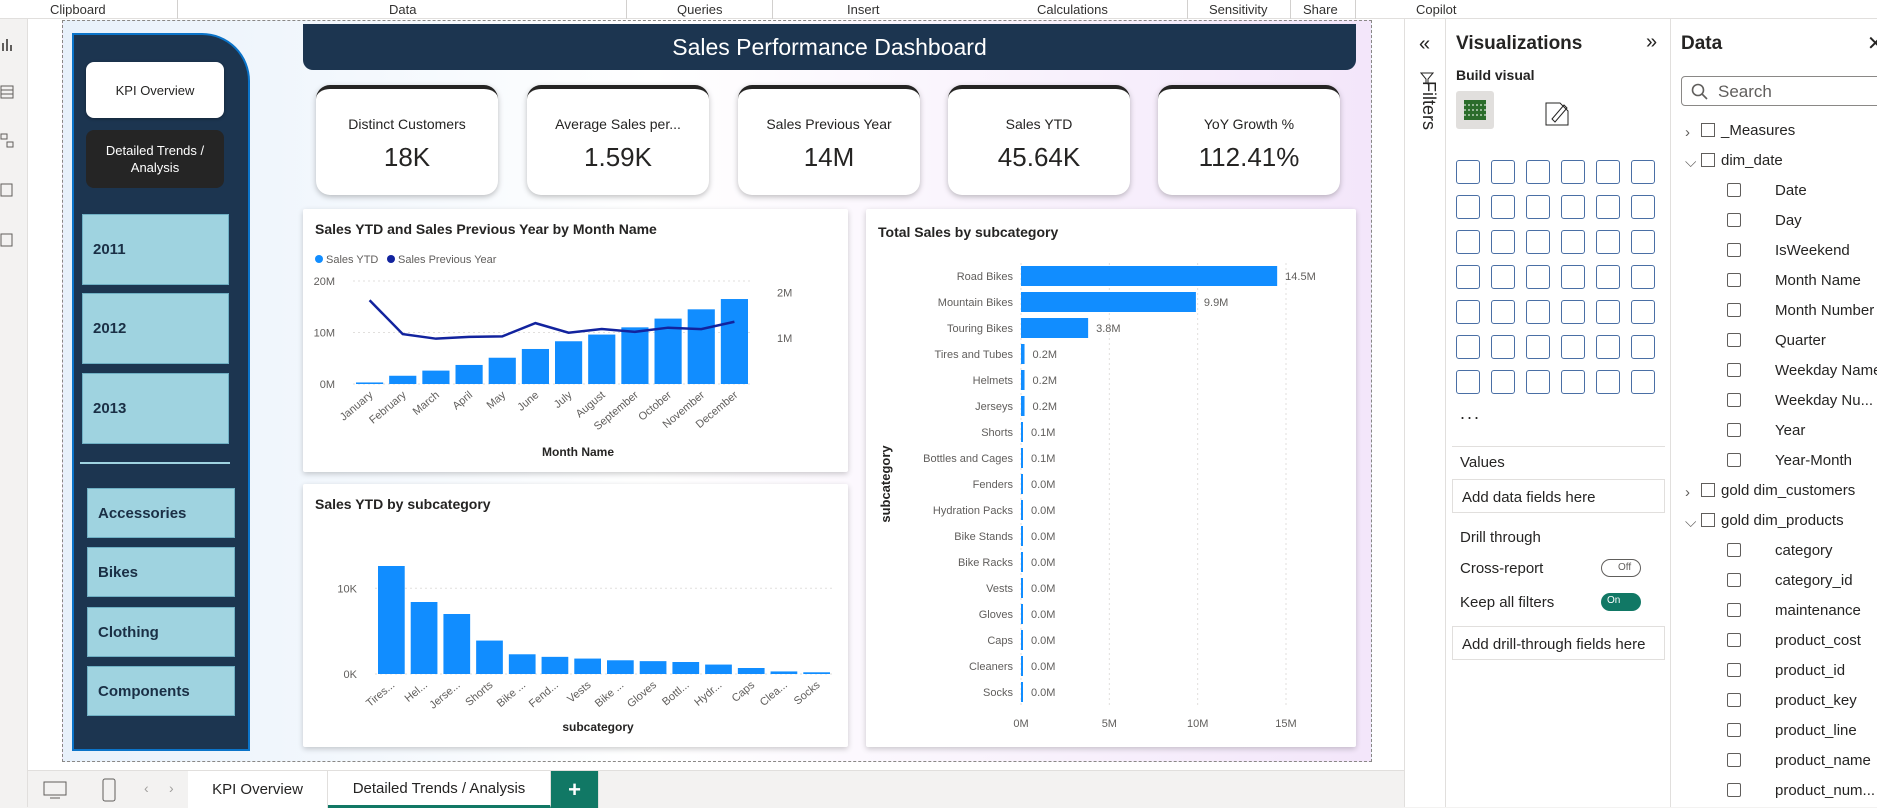 The image size is (1877, 808). I want to click on values-well: Add data fields here, so click(1558, 496).